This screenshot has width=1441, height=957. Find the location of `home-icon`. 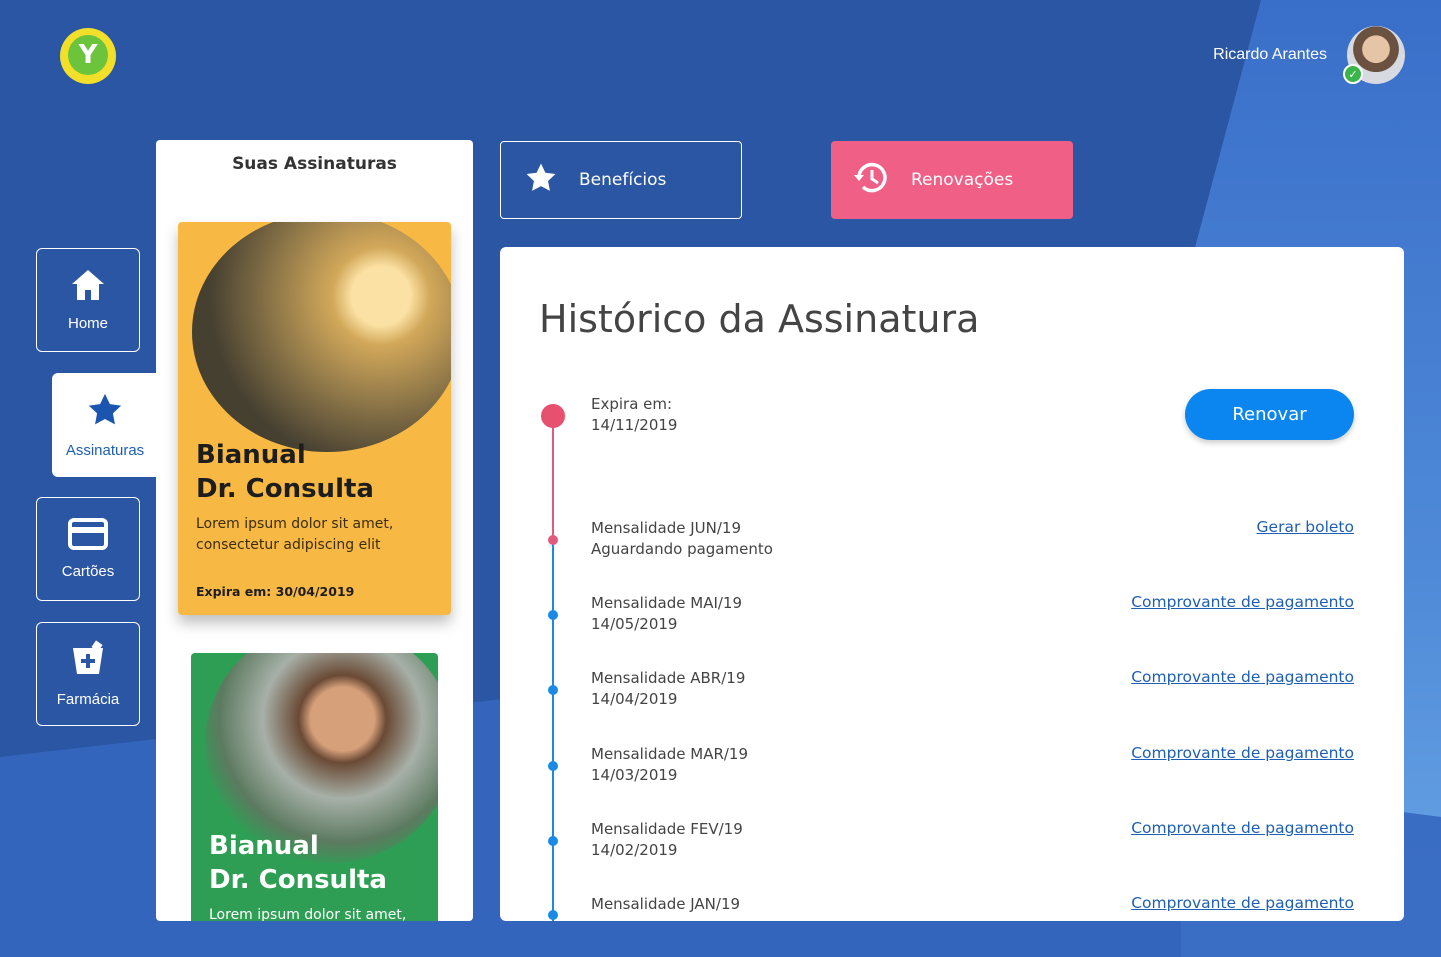

home-icon is located at coordinates (88, 287).